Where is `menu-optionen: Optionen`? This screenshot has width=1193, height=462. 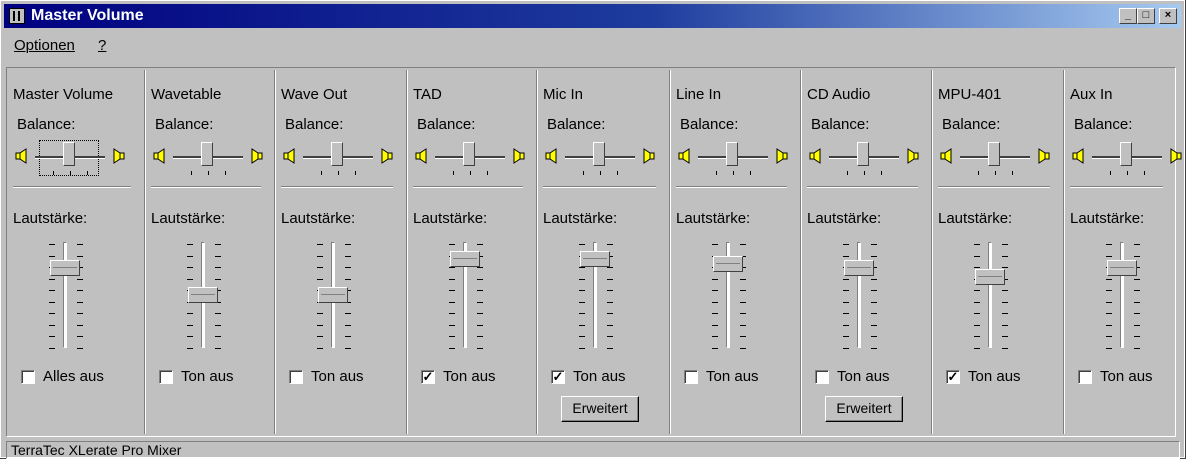
menu-optionen: Optionen is located at coordinates (44, 45).